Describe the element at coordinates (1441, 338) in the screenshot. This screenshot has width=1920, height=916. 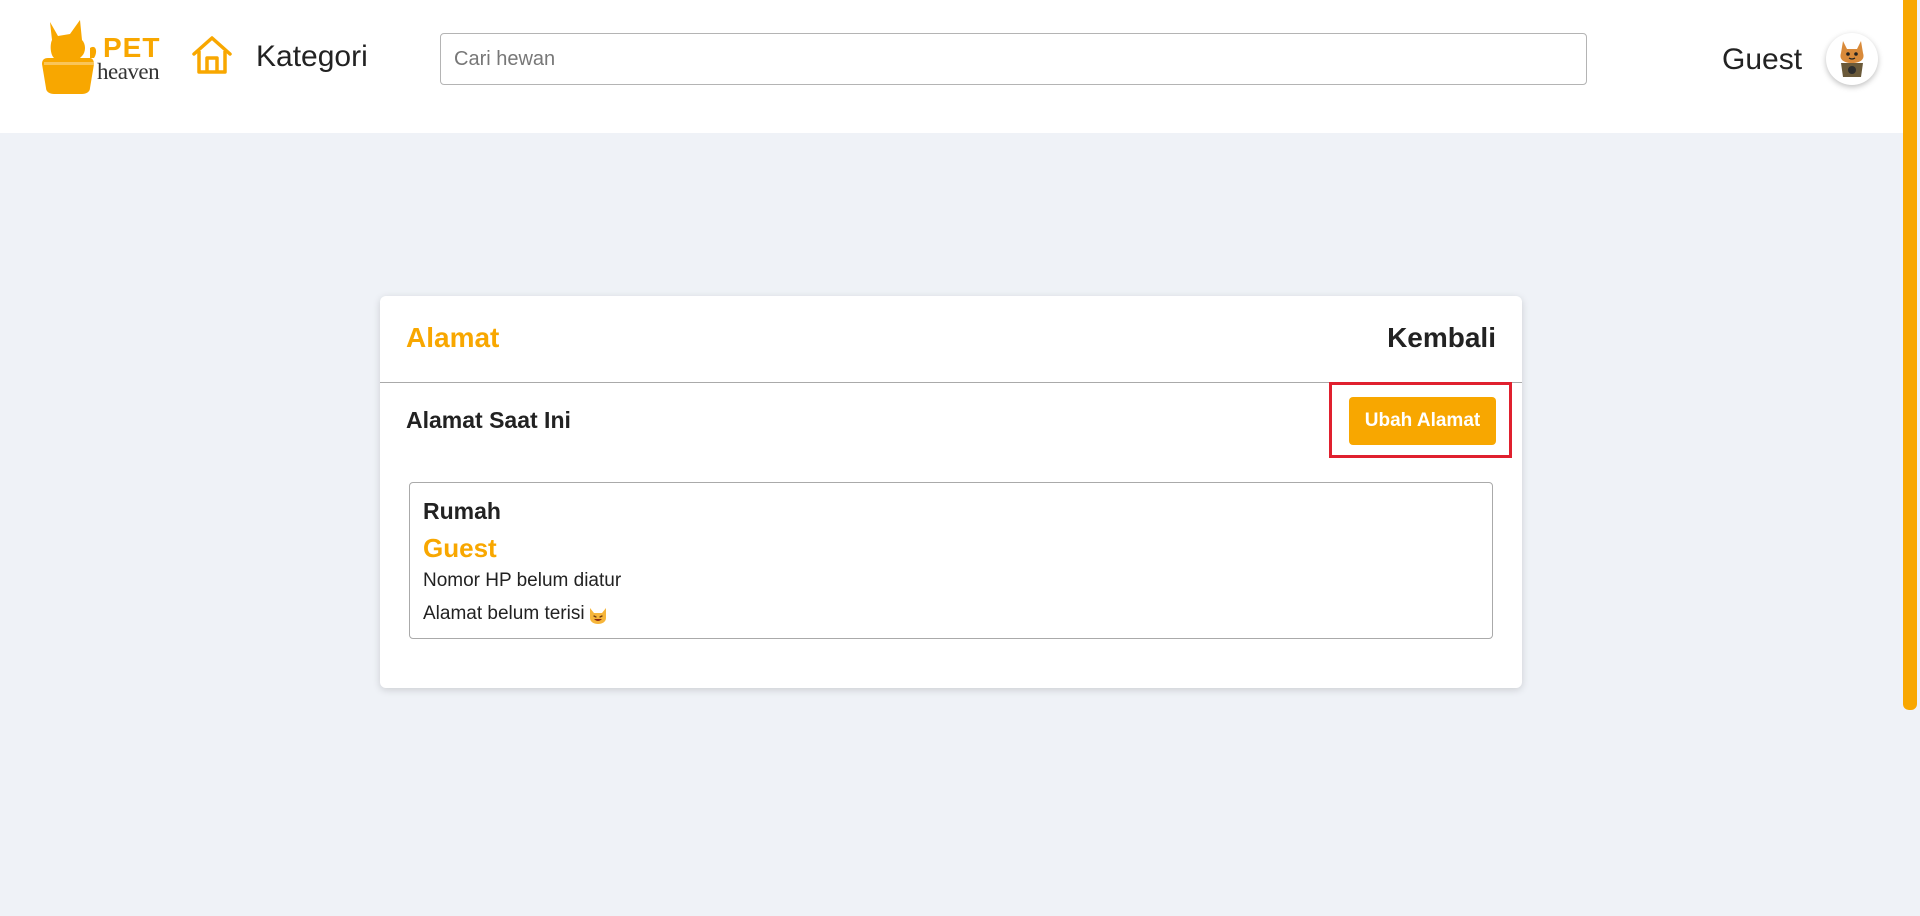
I see `back-link: Kembali` at that location.